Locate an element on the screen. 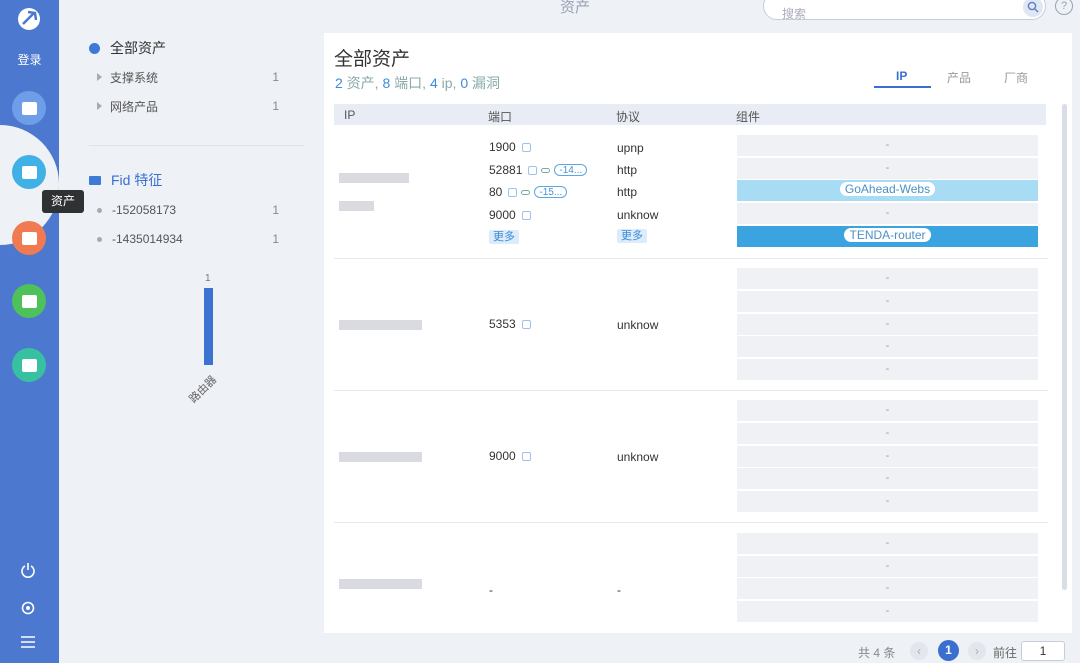 This screenshot has width=1080, height=663. component-tag: GoAhead-Webs is located at coordinates (887, 189).